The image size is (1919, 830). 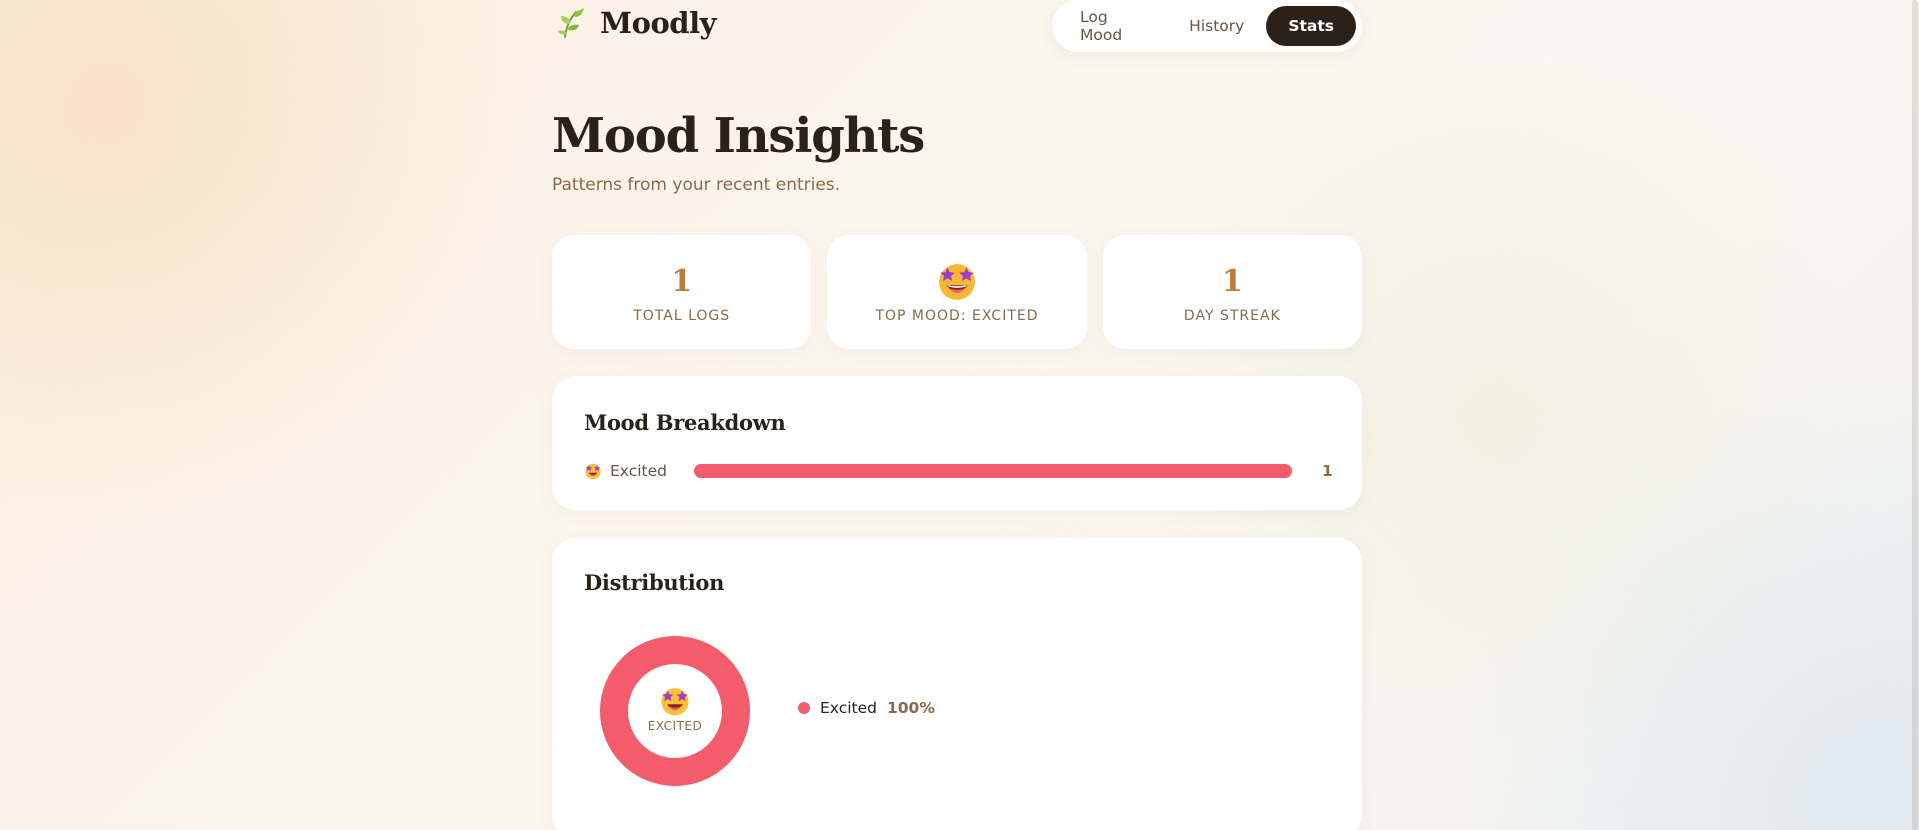 I want to click on stat-card-top-mood: TOP MOOD: EXCITED, so click(x=957, y=292).